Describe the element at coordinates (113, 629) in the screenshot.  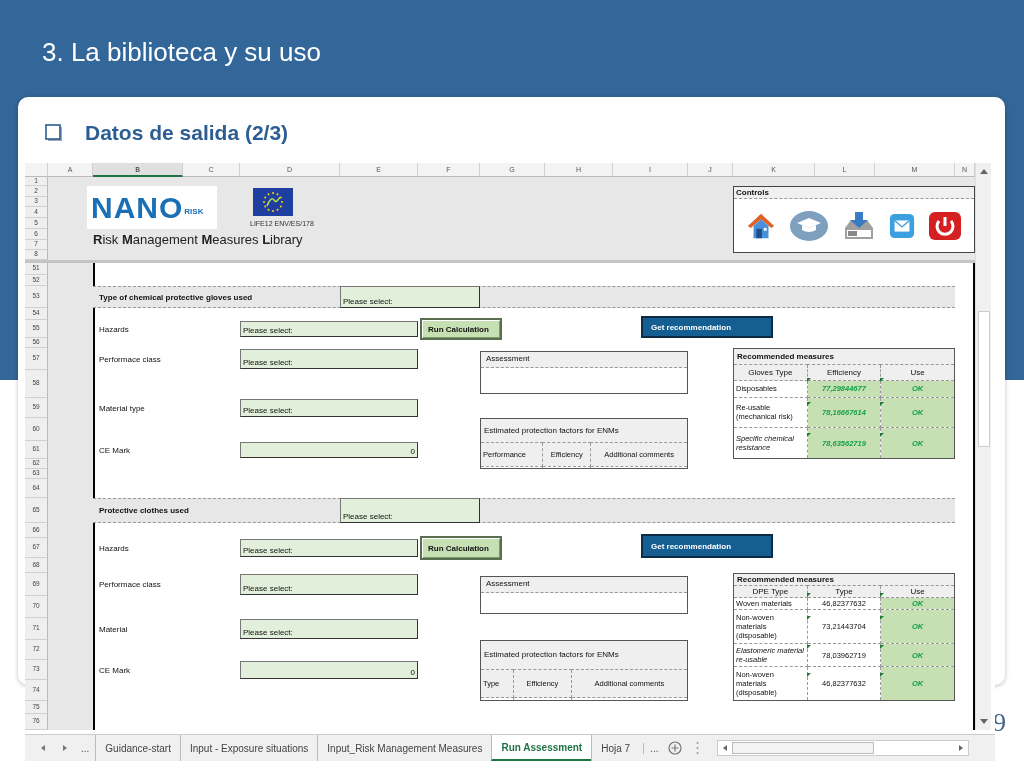
I see `field-label: Material` at that location.